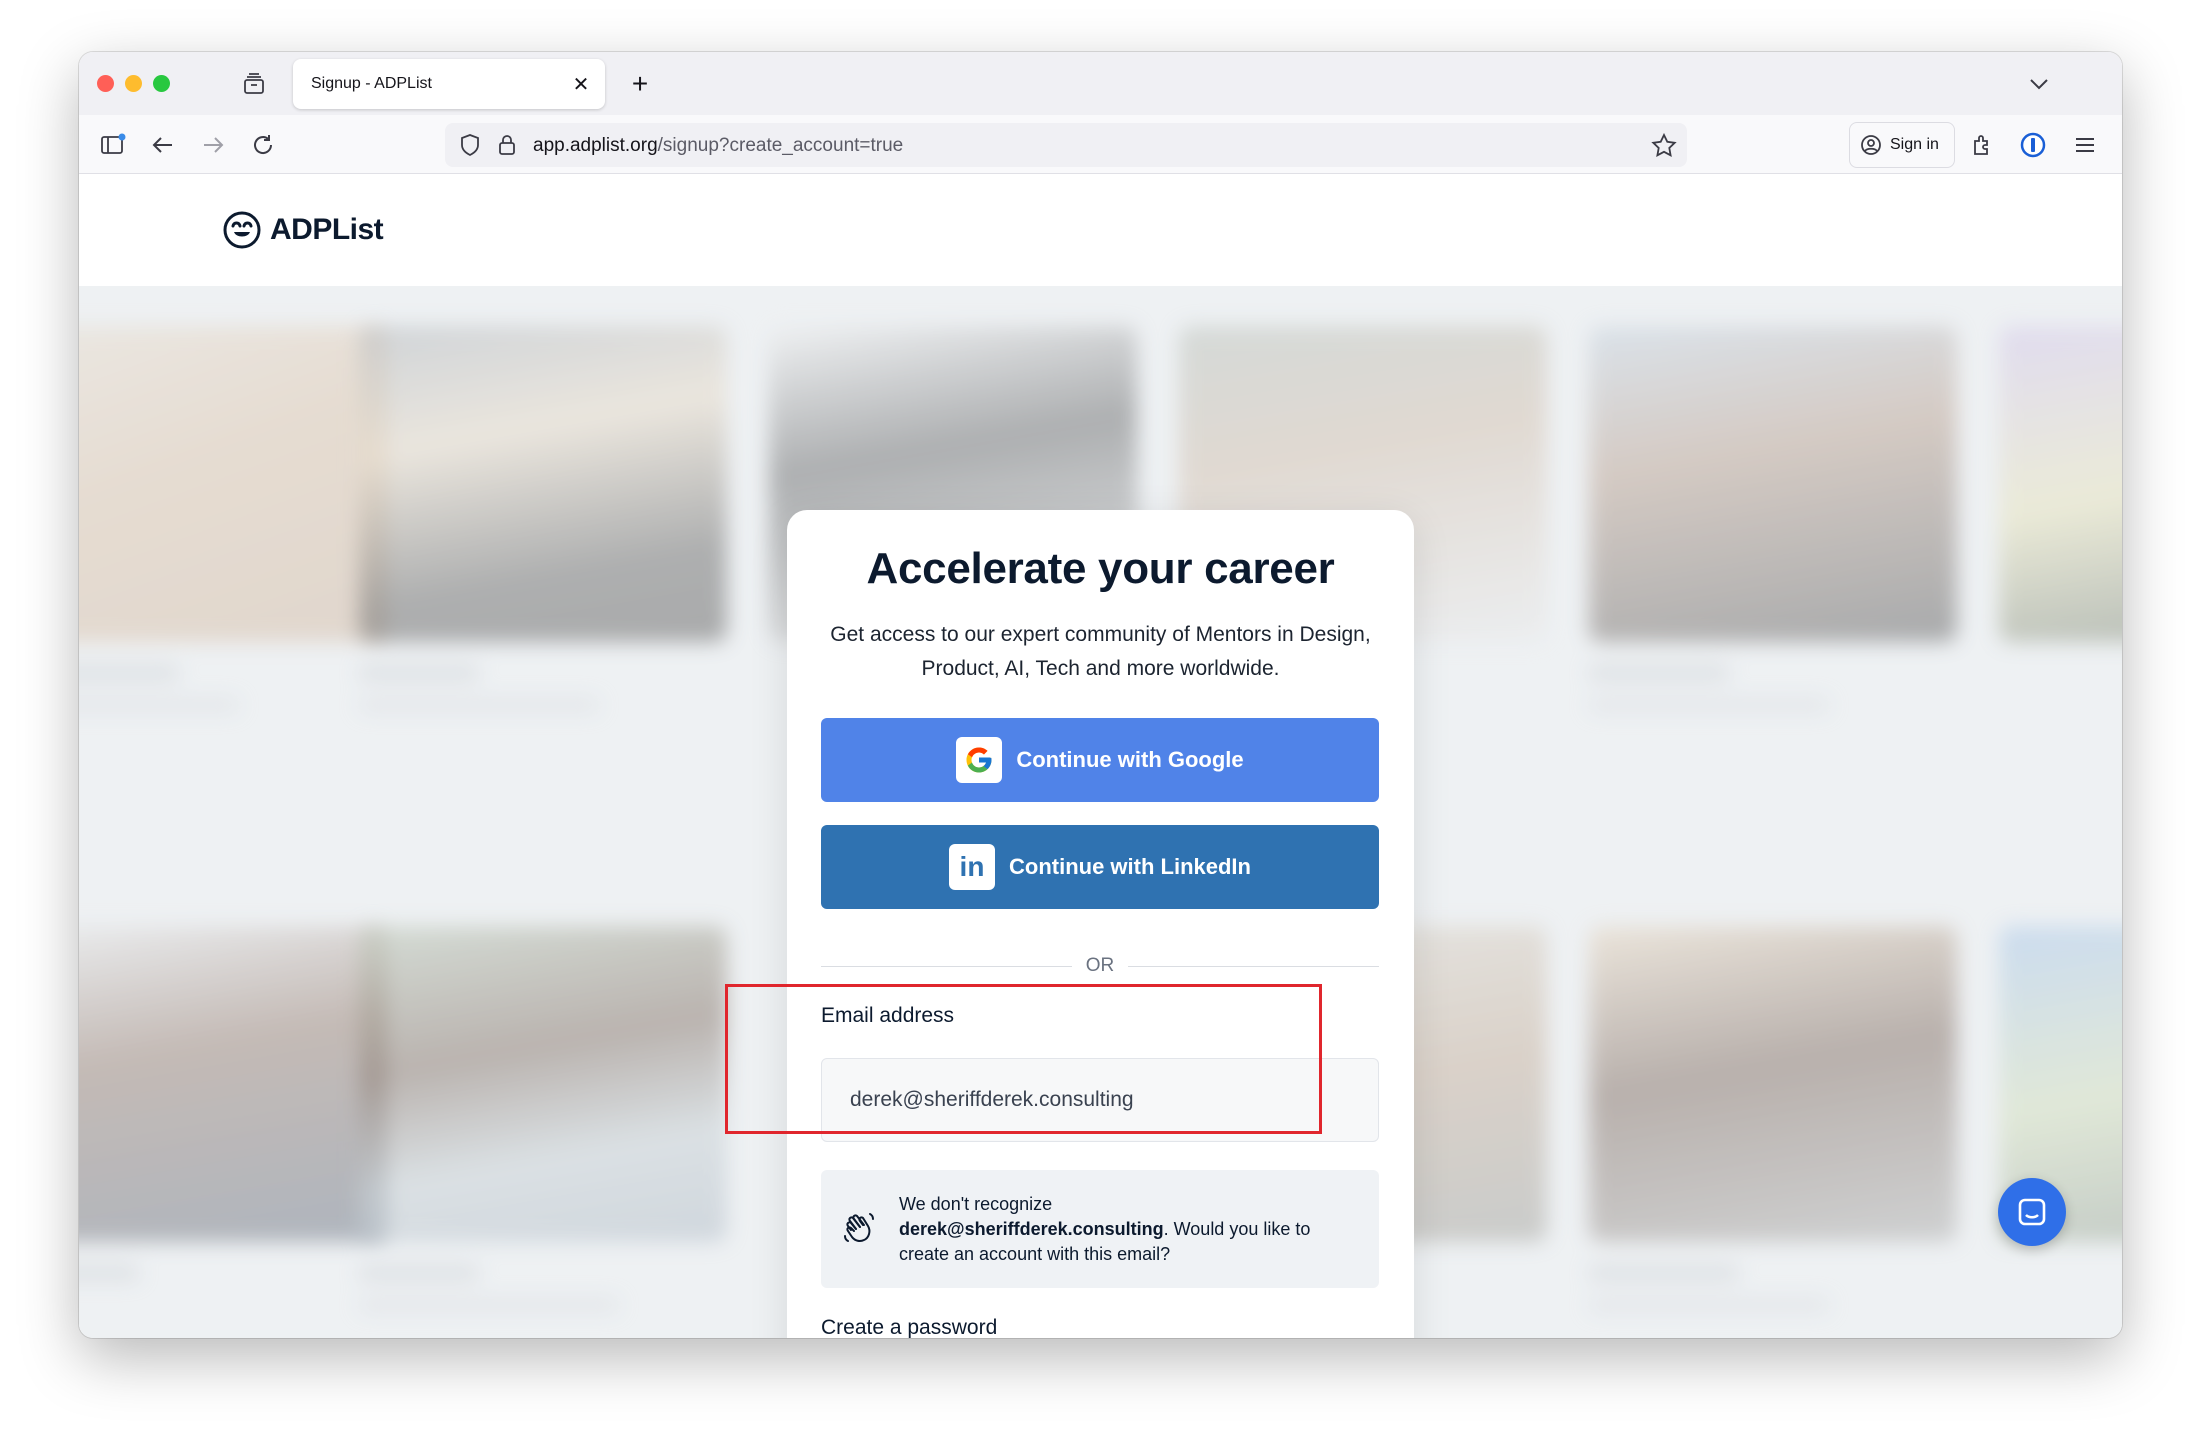  I want to click on adplist-logo: ADPList, so click(303, 230).